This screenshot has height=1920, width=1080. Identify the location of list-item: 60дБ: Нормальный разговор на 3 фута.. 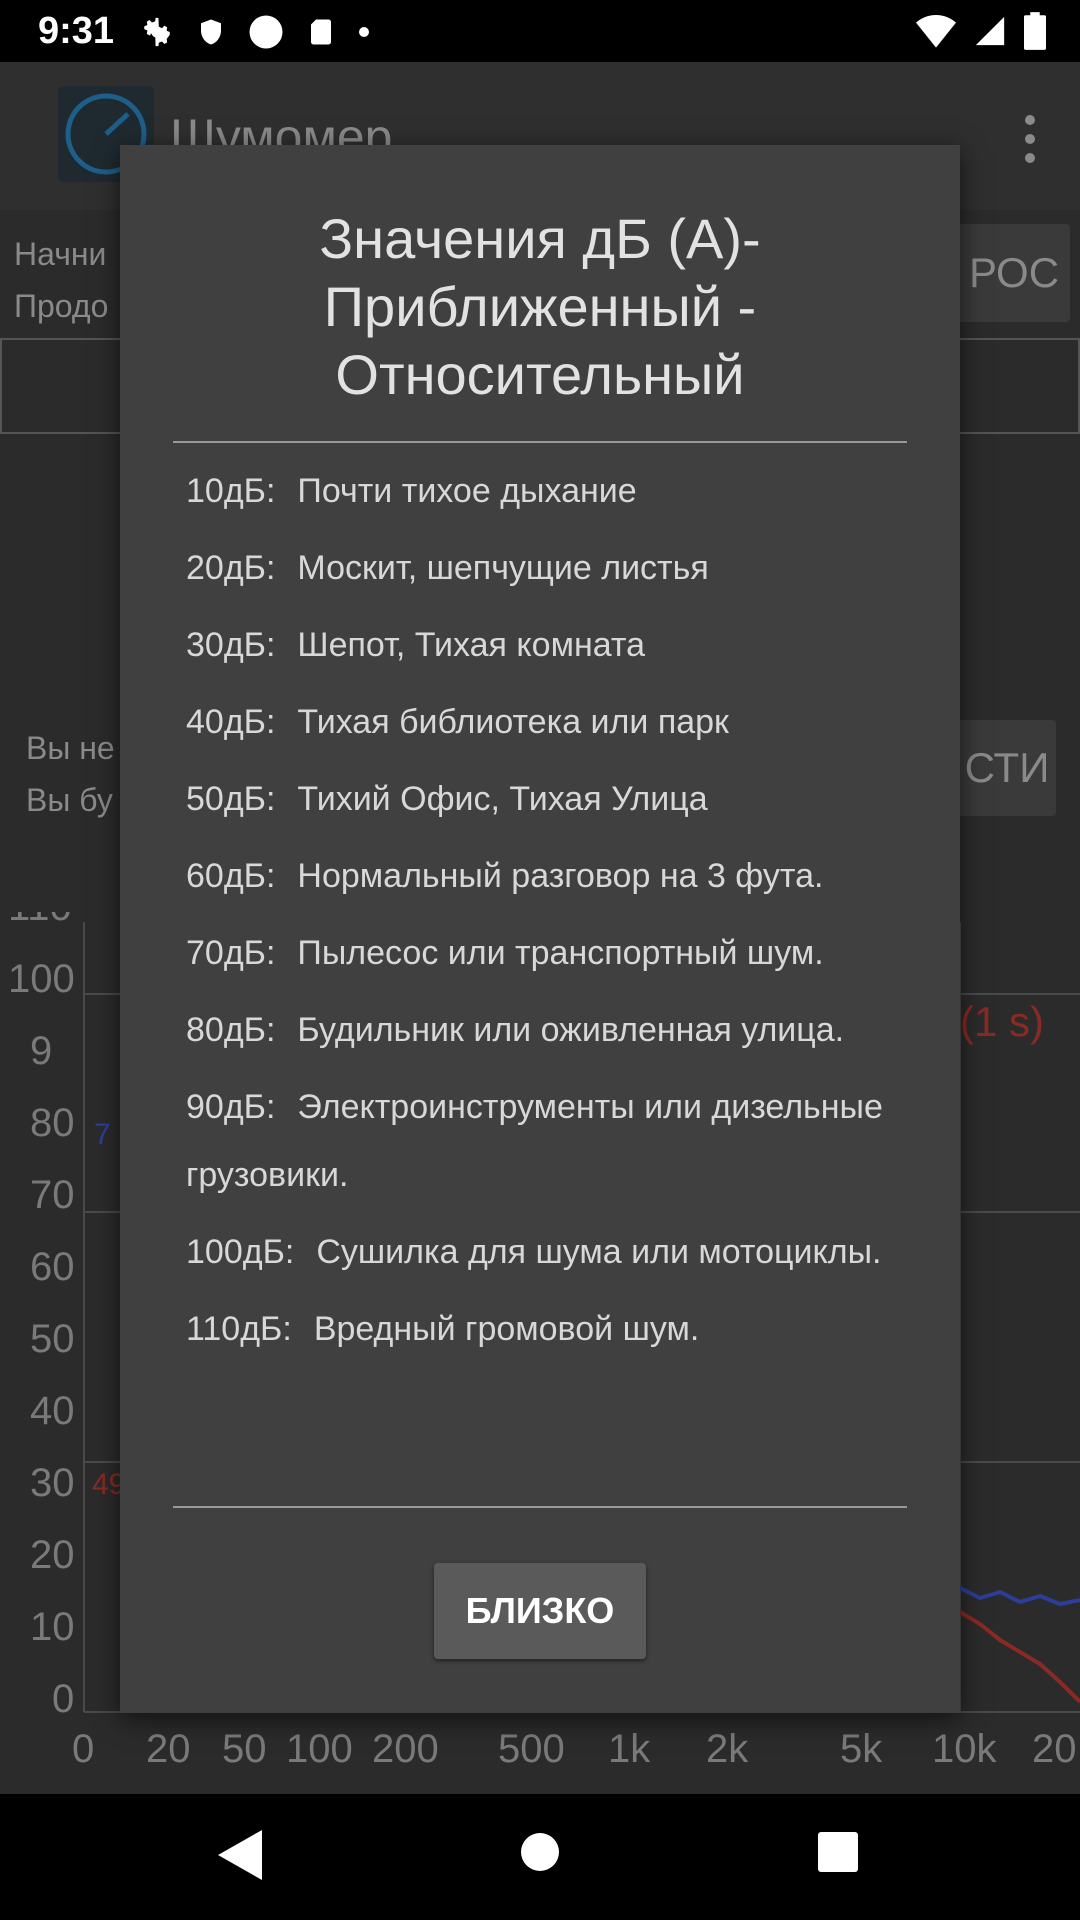
(505, 876).